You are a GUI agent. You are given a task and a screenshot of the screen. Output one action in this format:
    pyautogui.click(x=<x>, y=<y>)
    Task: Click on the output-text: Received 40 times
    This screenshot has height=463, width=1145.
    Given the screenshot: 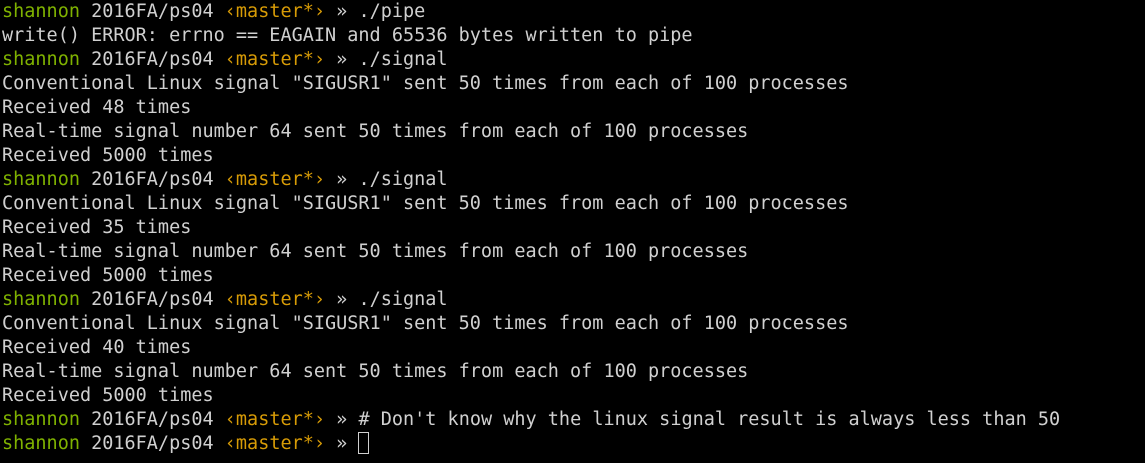 What is the action you would take?
    pyautogui.click(x=97, y=347)
    